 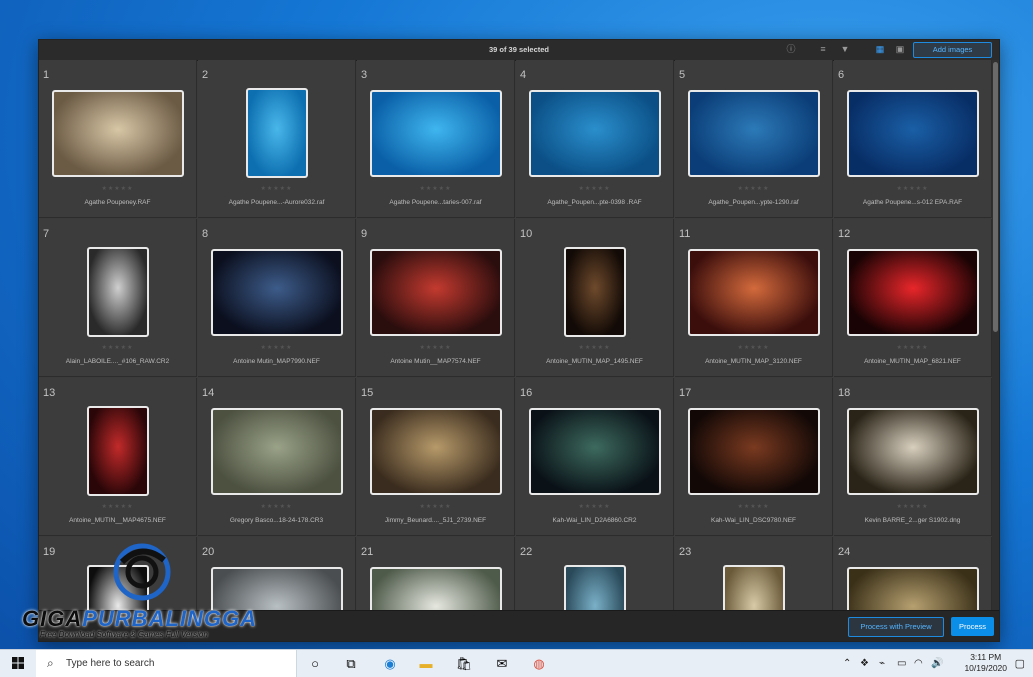 I want to click on add-images-button: Add images, so click(x=952, y=50).